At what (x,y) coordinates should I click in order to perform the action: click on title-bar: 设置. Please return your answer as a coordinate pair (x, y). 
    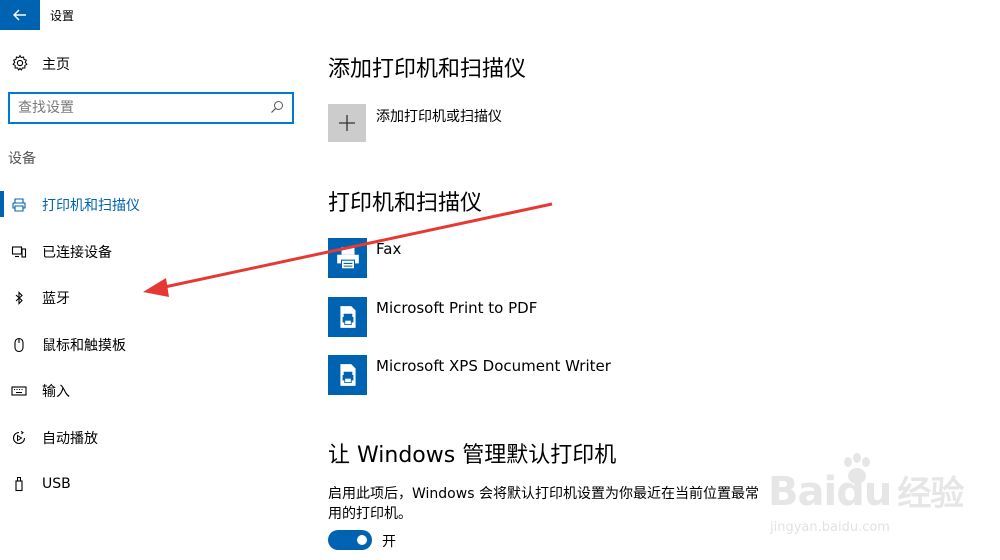
    Looking at the image, I should click on (500, 16).